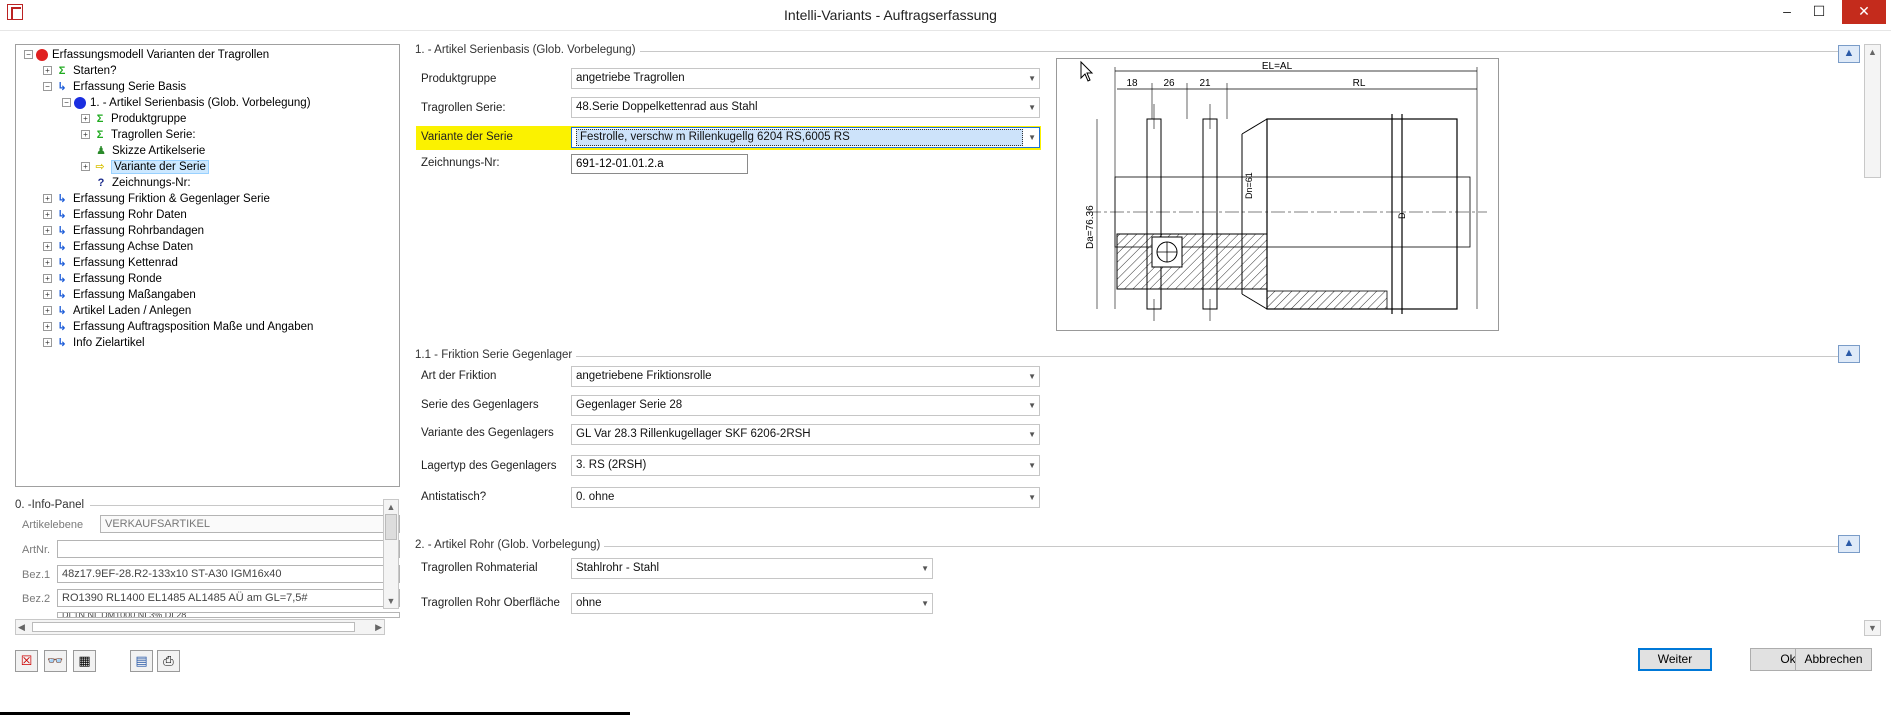  What do you see at coordinates (101, 182) in the screenshot?
I see `question-icon: ?` at bounding box center [101, 182].